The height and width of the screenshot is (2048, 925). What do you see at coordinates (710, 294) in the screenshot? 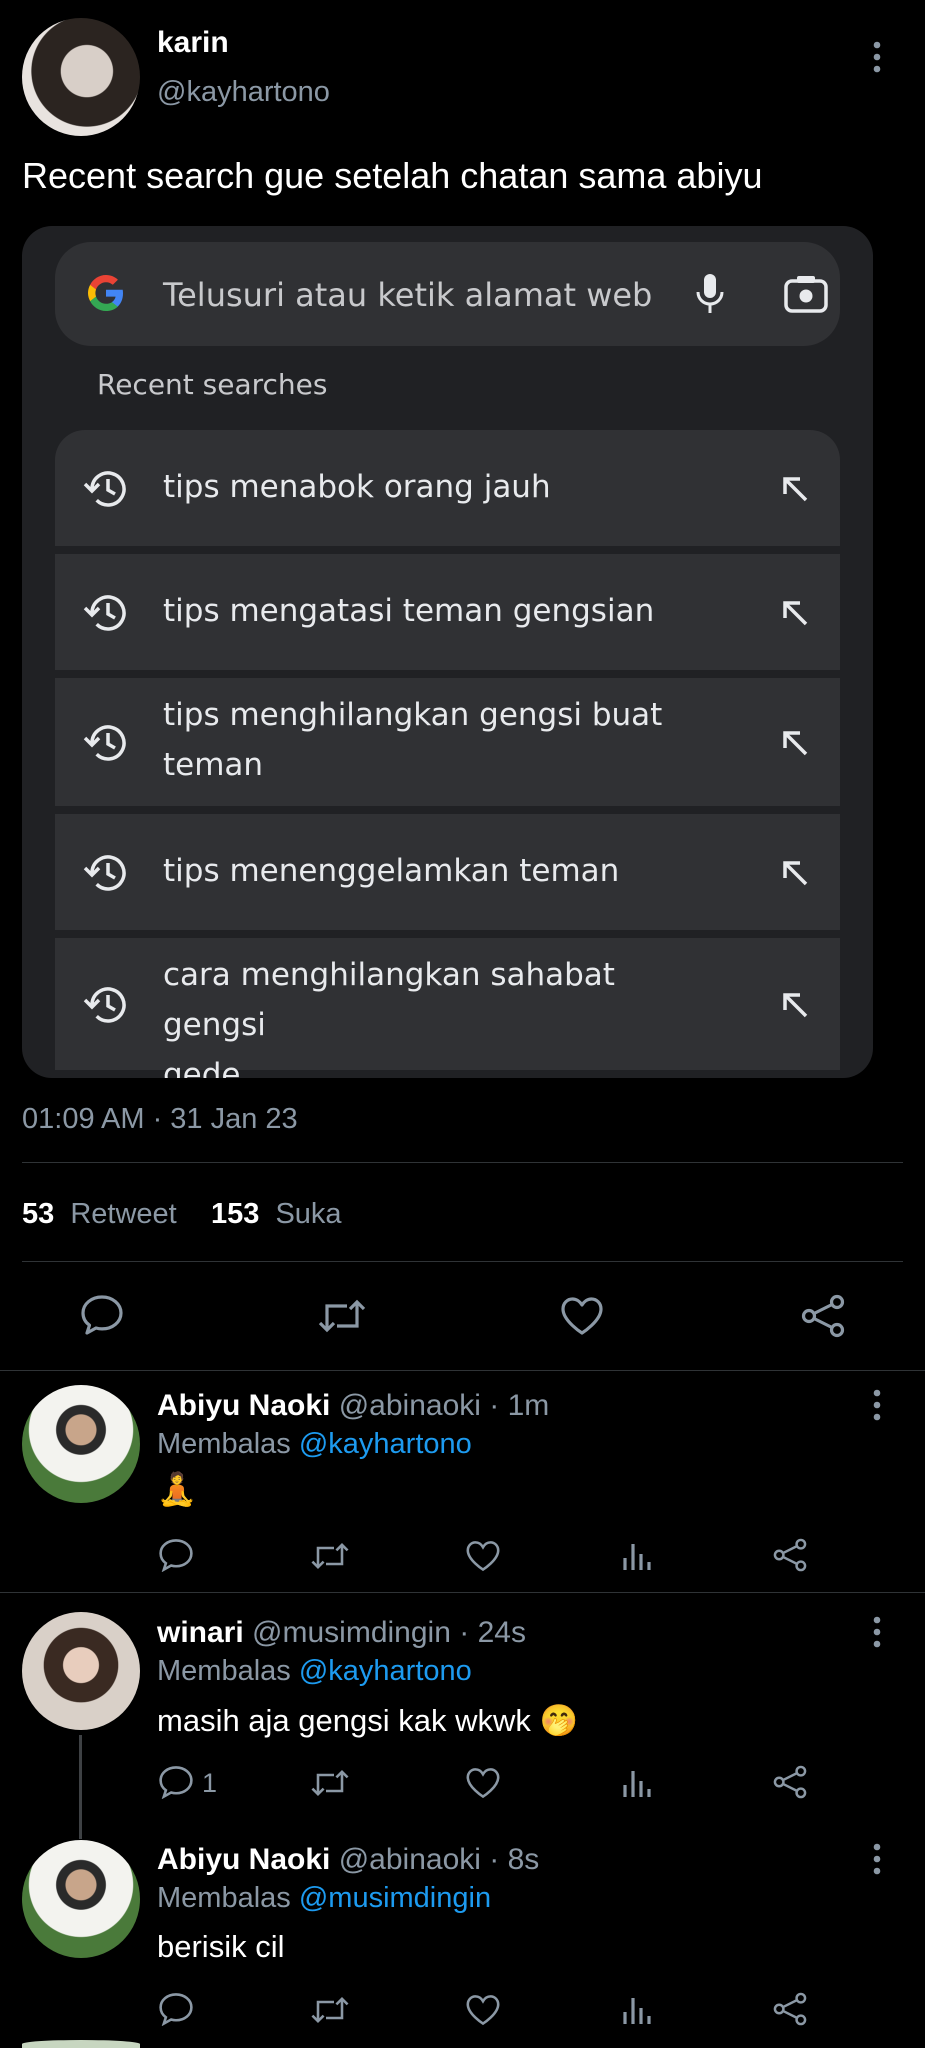
I see `microphone-icon` at bounding box center [710, 294].